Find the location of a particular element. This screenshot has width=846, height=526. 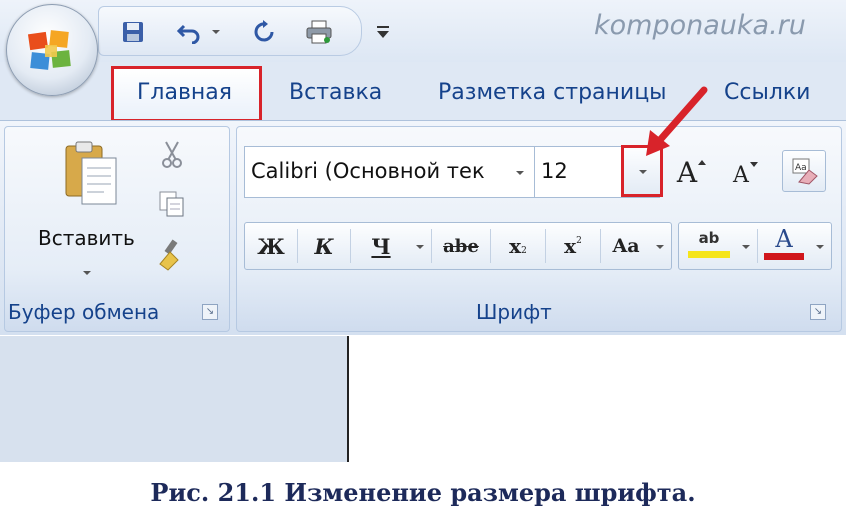

font-size-value: 12 is located at coordinates (554, 171).